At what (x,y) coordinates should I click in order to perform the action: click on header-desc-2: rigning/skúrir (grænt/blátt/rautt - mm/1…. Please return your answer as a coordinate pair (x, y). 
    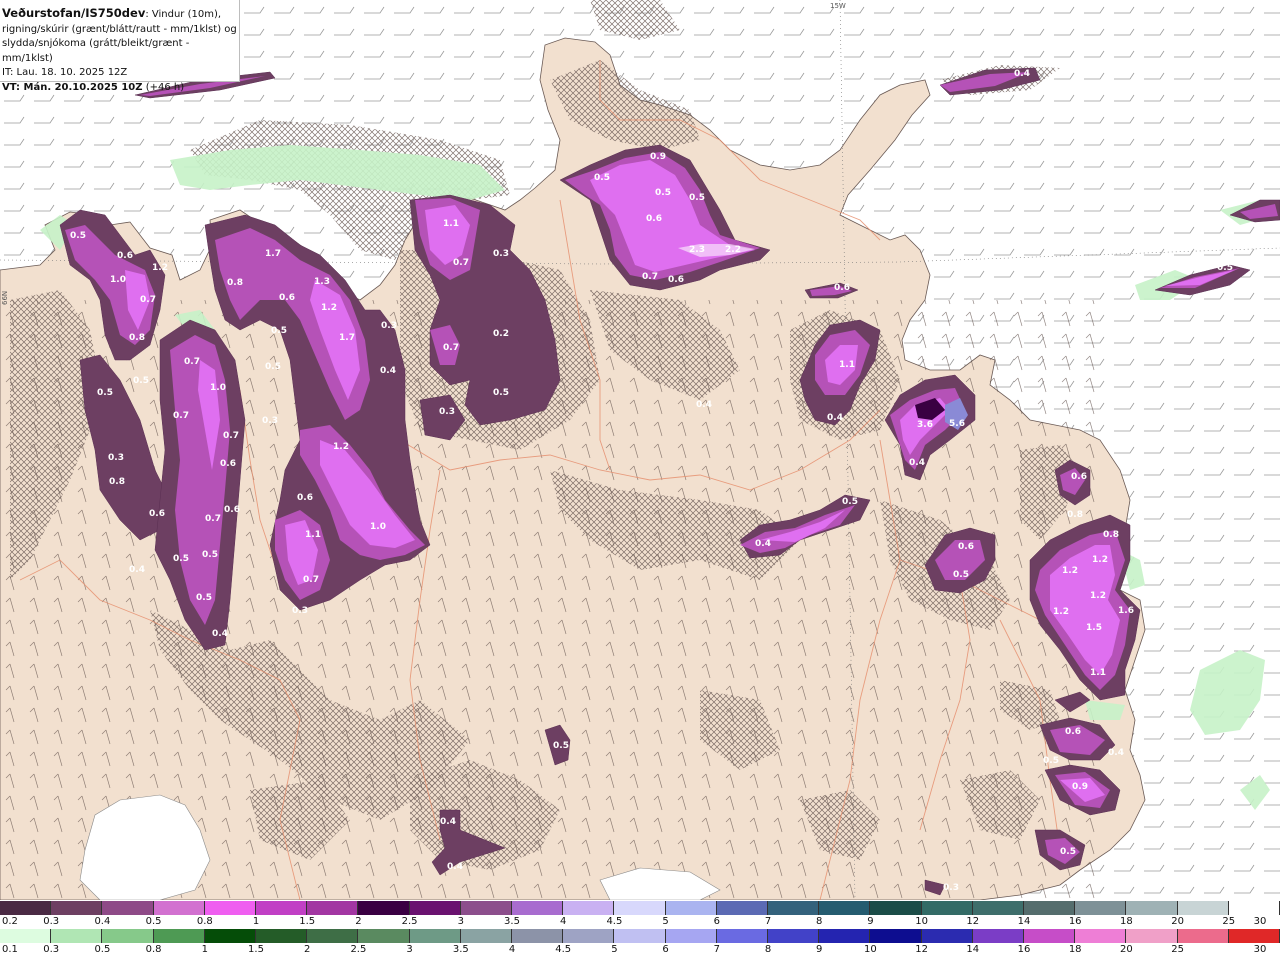
    Looking at the image, I should click on (119, 29).